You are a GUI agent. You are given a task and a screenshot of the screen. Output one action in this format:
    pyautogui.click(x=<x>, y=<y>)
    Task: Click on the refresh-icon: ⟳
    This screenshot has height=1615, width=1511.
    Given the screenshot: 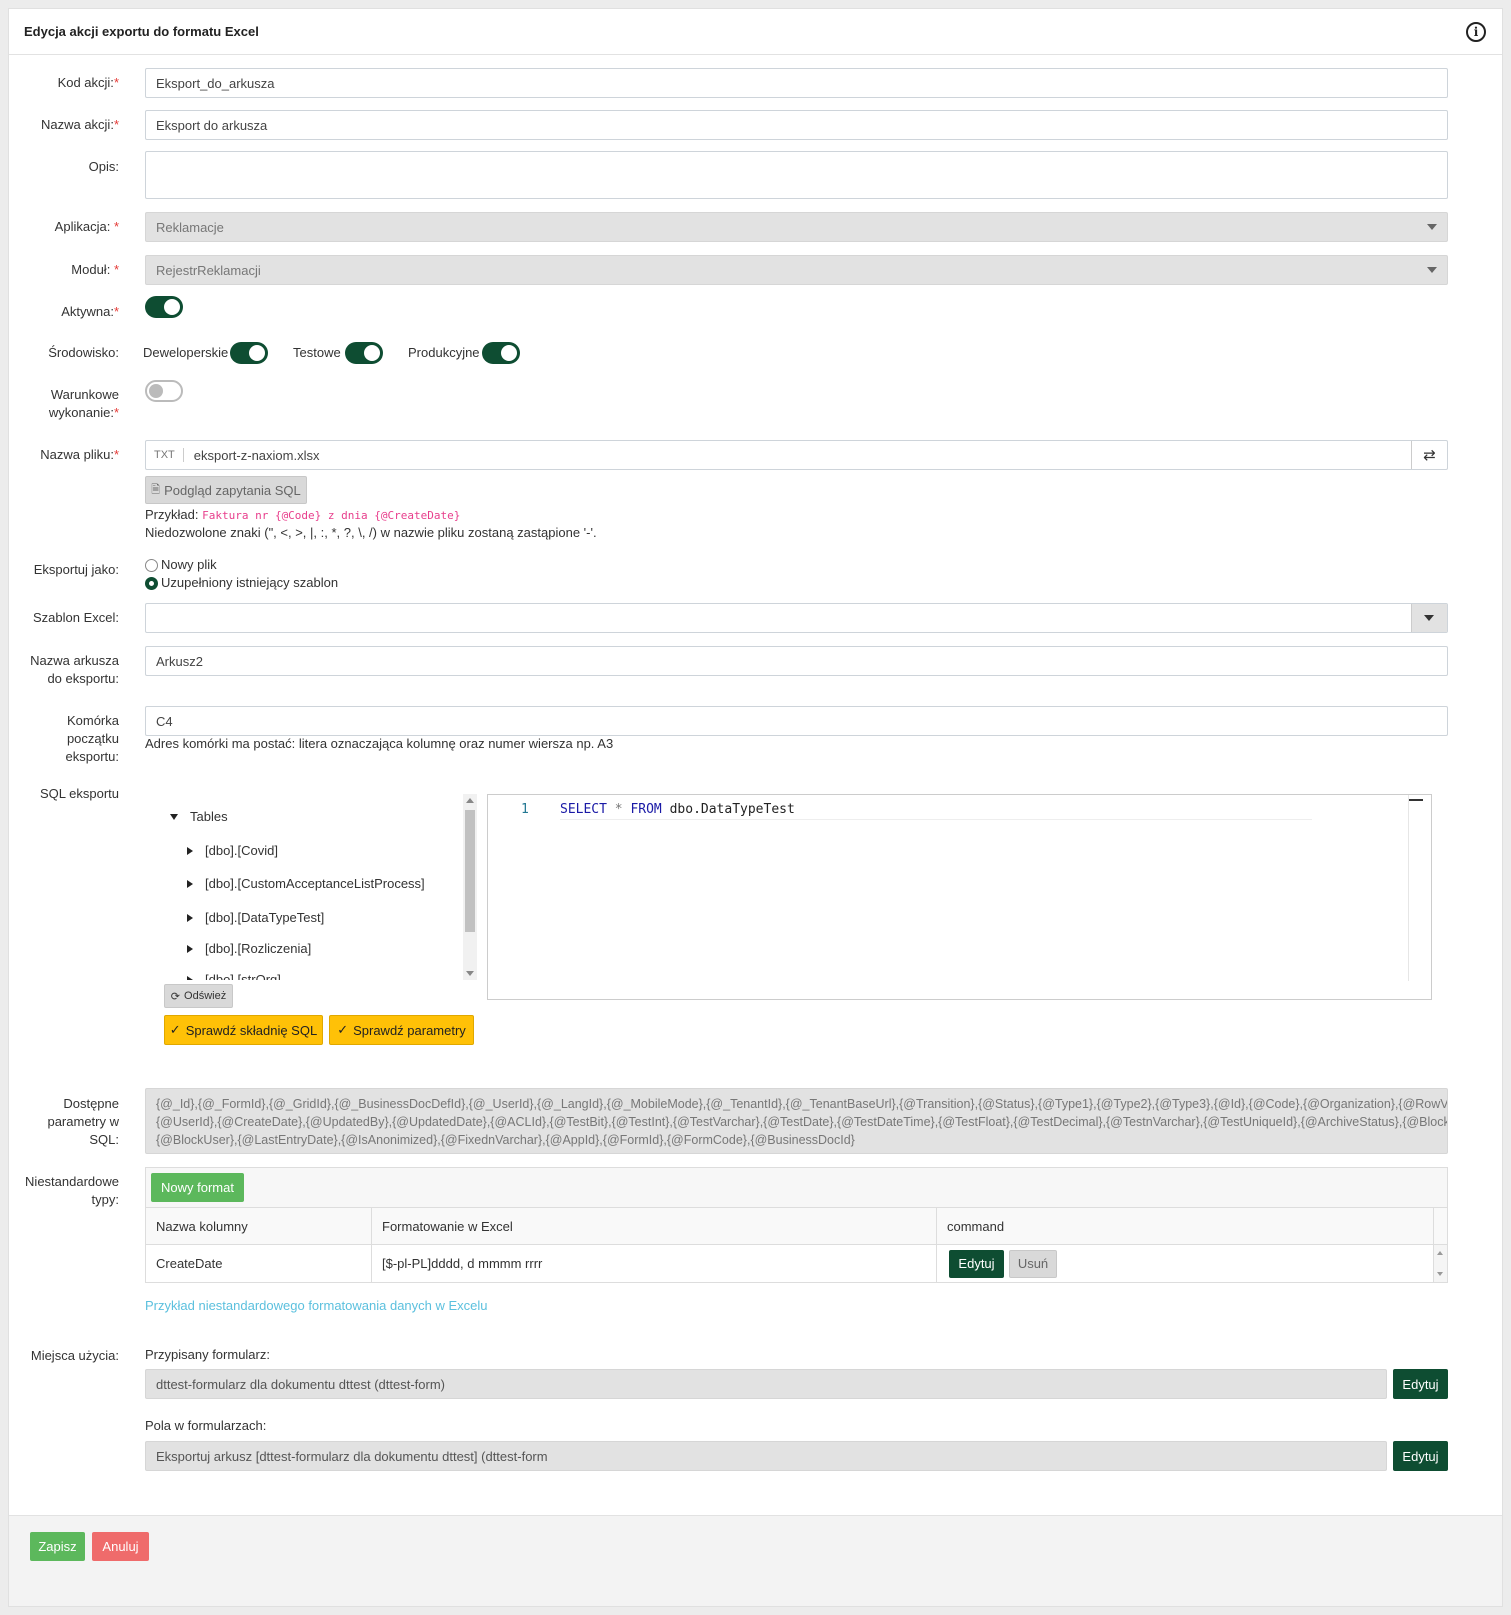 What is the action you would take?
    pyautogui.click(x=175, y=996)
    